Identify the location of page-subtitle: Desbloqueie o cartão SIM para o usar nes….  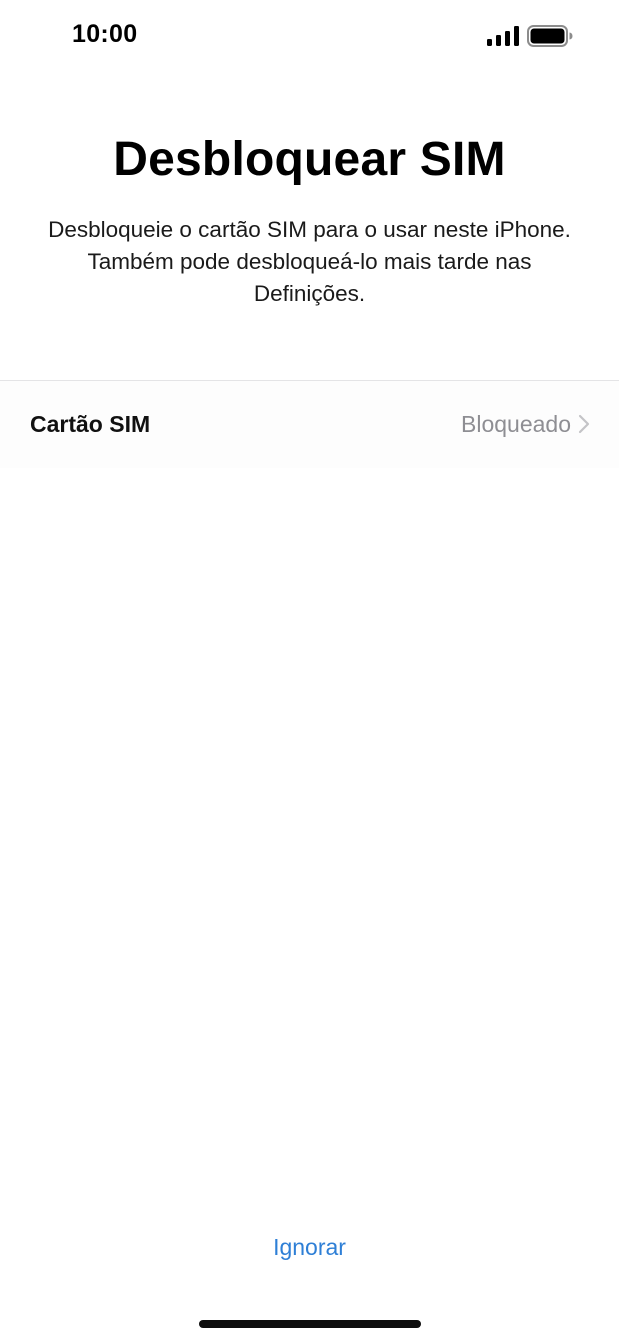
(309, 261).